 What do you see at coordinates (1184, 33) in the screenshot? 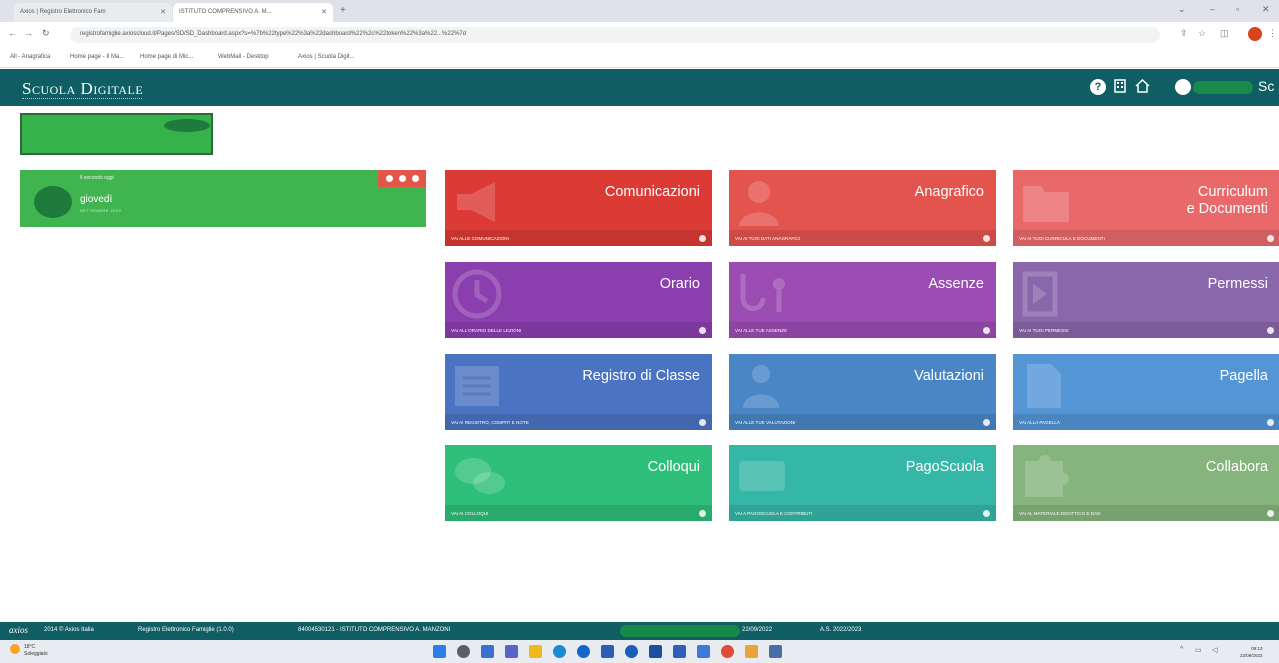
I see `share-icon: ⇪` at bounding box center [1184, 33].